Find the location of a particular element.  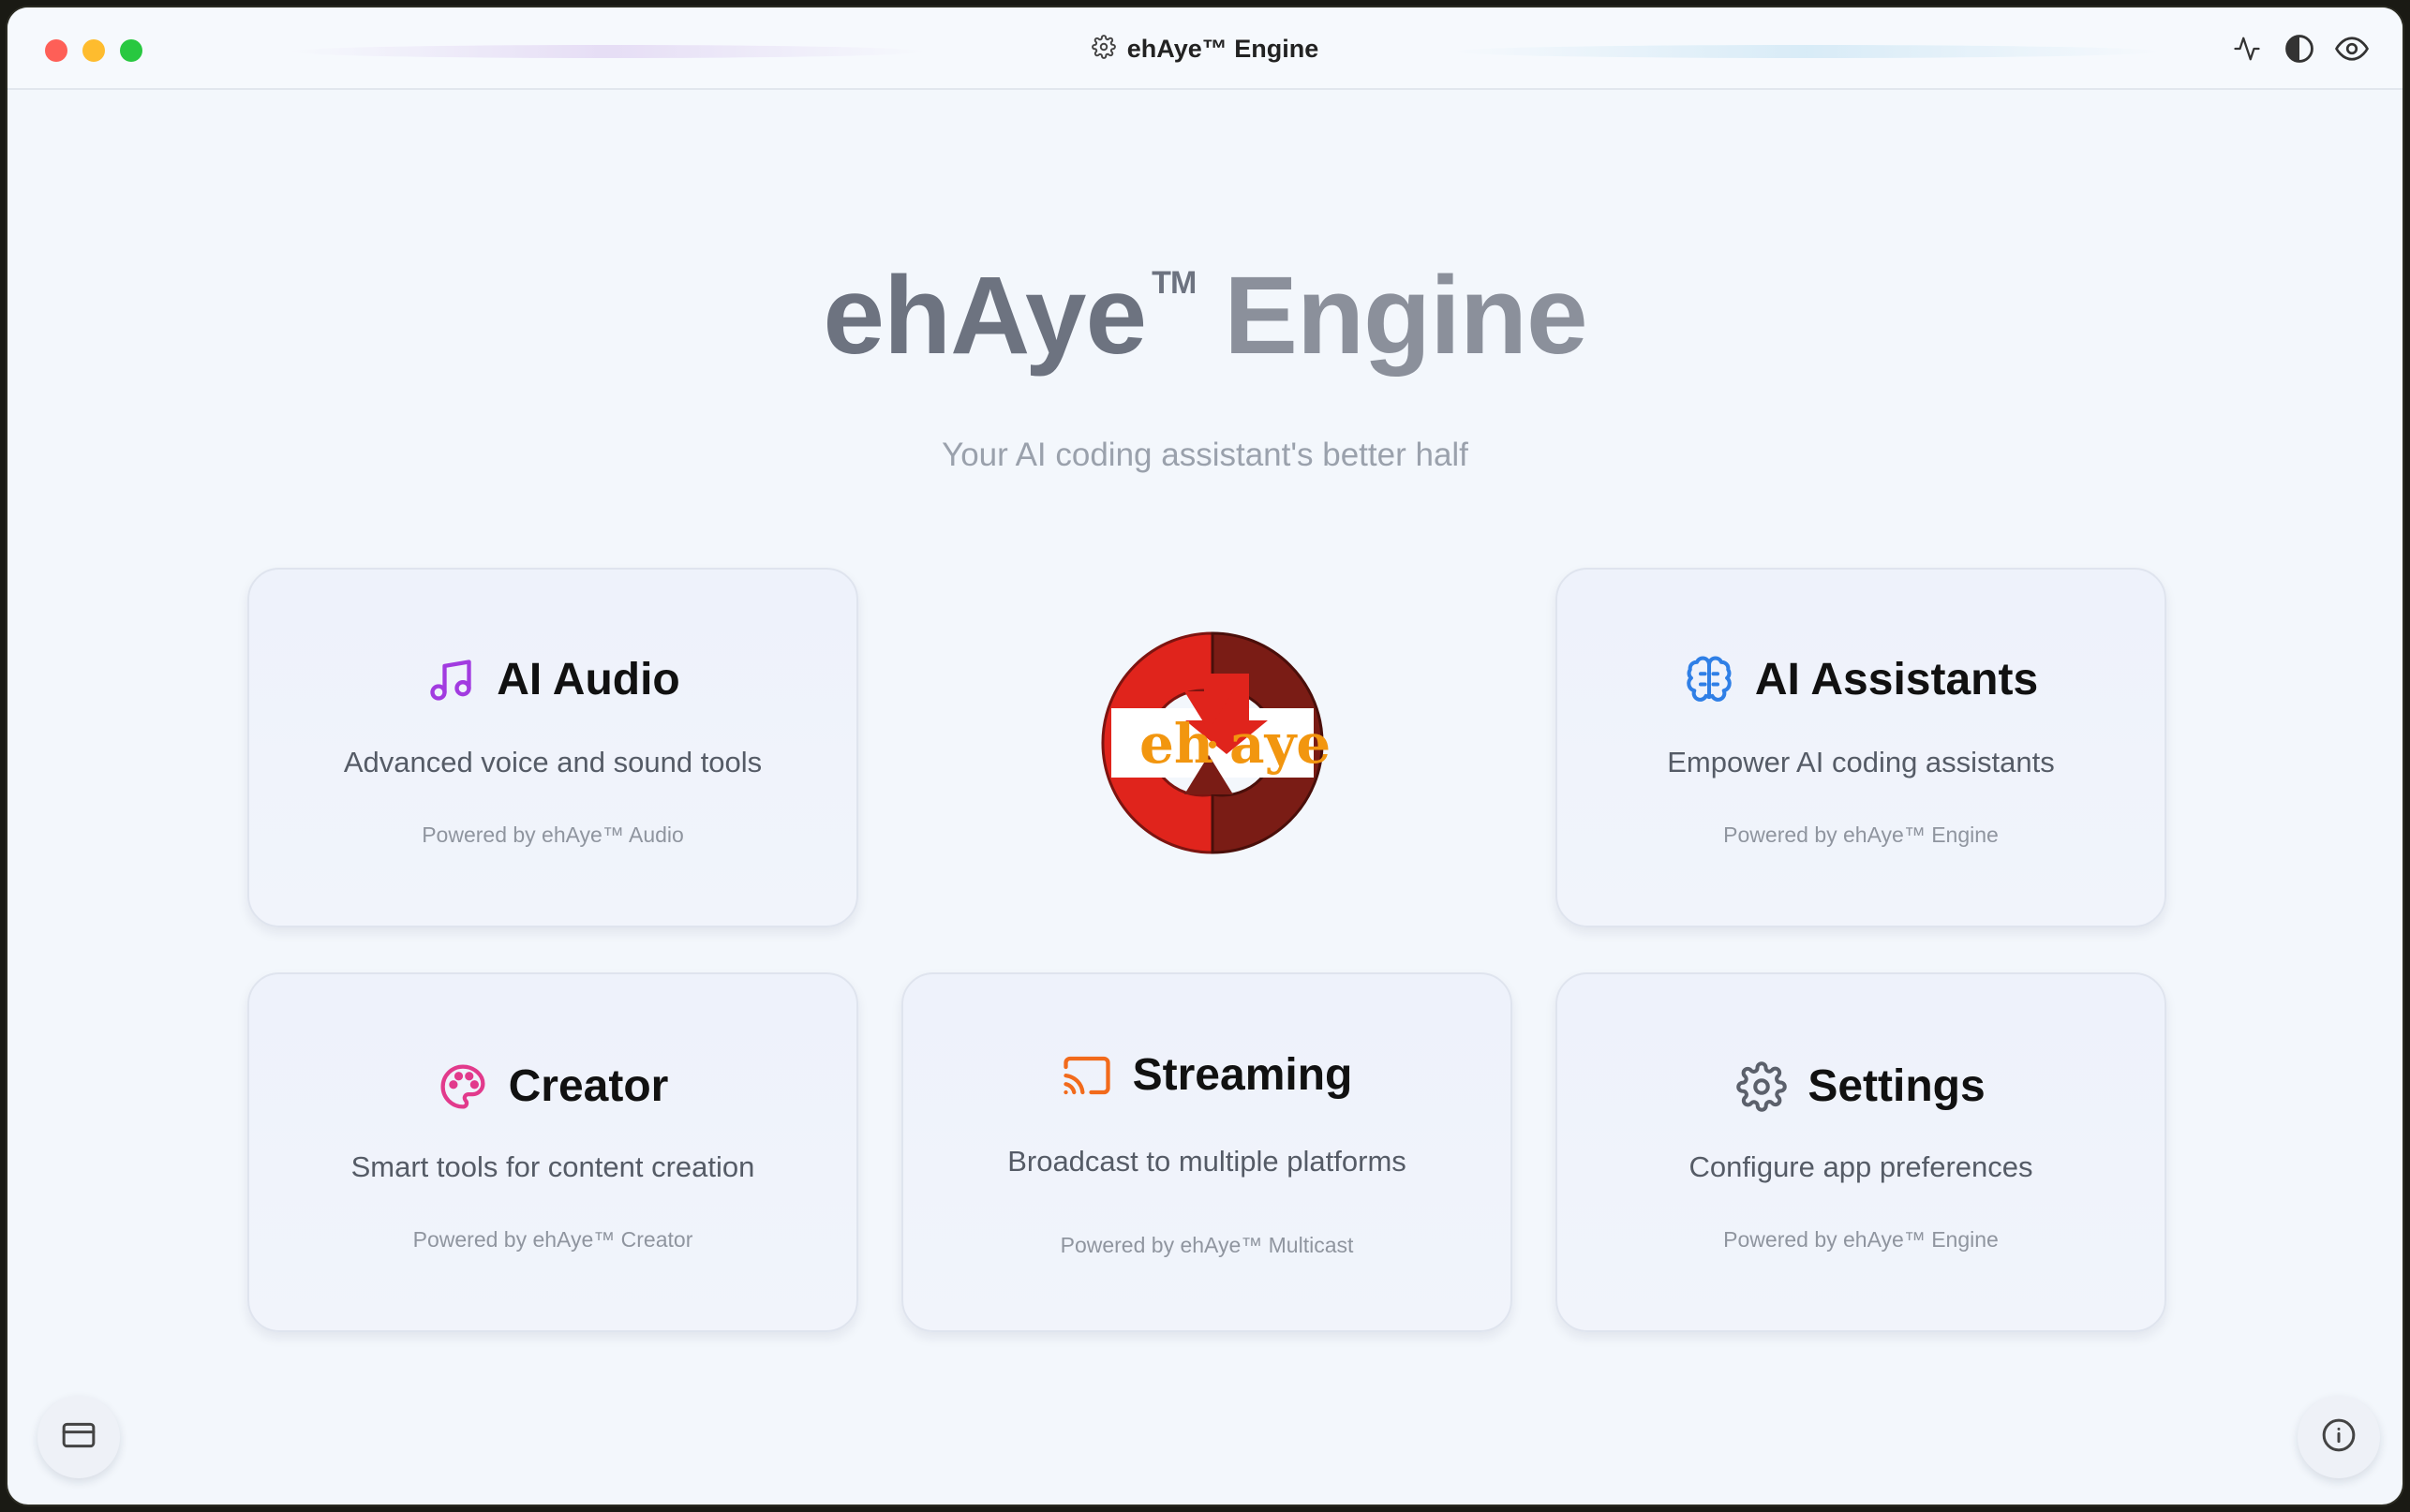

card-footer: Powered by ehAye™ Multicast is located at coordinates (1207, 1245).